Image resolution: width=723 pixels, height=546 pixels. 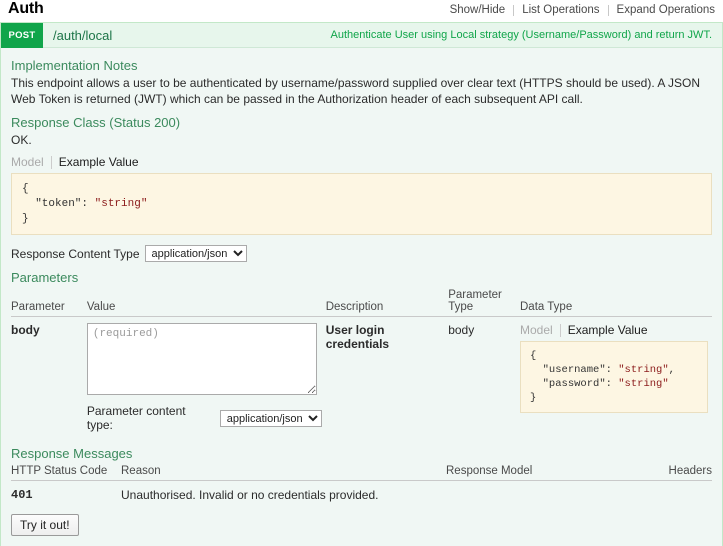 I want to click on parameters-heading: Parameters, so click(x=45, y=277).